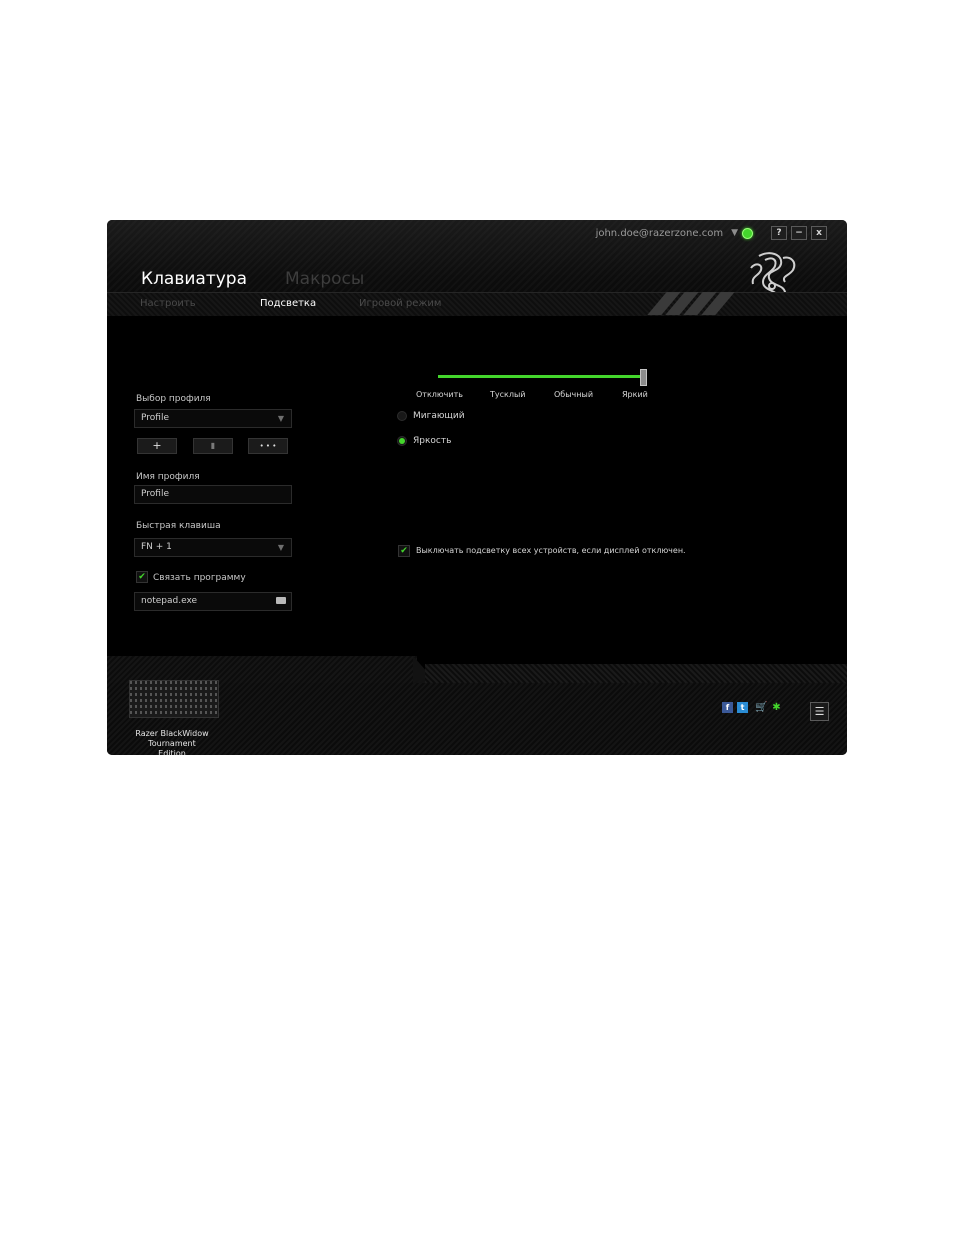 Image resolution: width=954 pixels, height=1235 pixels. I want to click on brightness-slider-handle, so click(643, 377).